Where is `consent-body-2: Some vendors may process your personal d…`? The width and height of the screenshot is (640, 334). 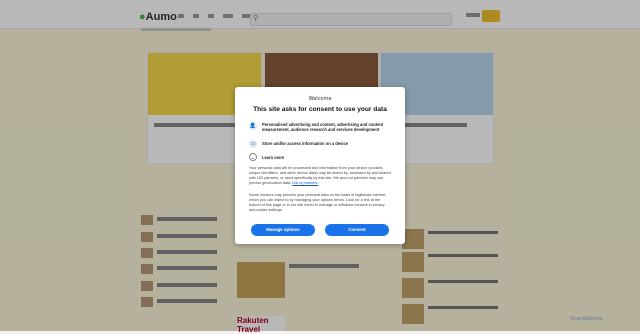
consent-body-2: Some vendors may process your personal d… is located at coordinates (318, 202).